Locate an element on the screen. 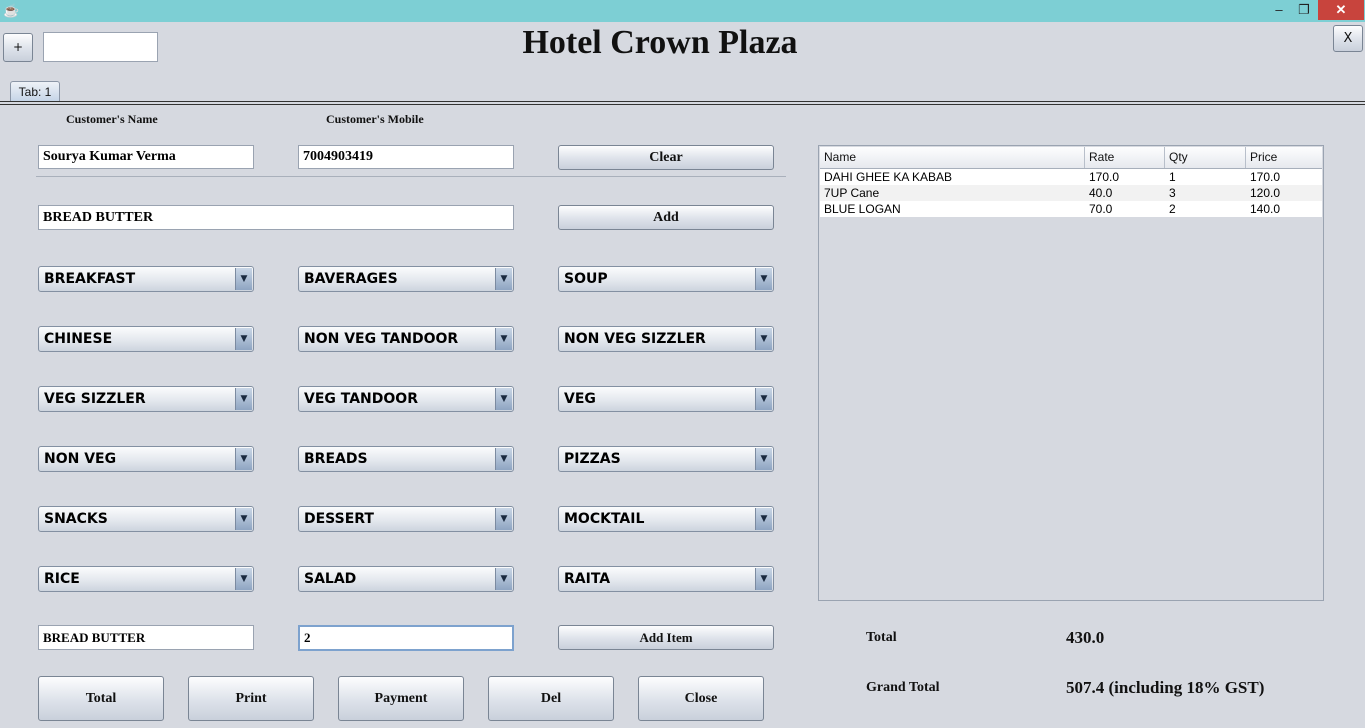  category-combo-salad: SALAD ▼ is located at coordinates (406, 579).